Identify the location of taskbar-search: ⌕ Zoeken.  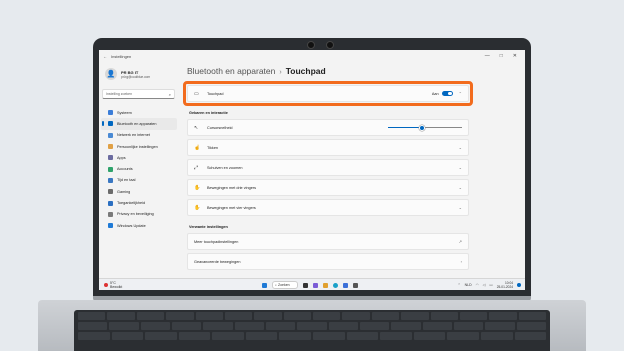
(285, 285).